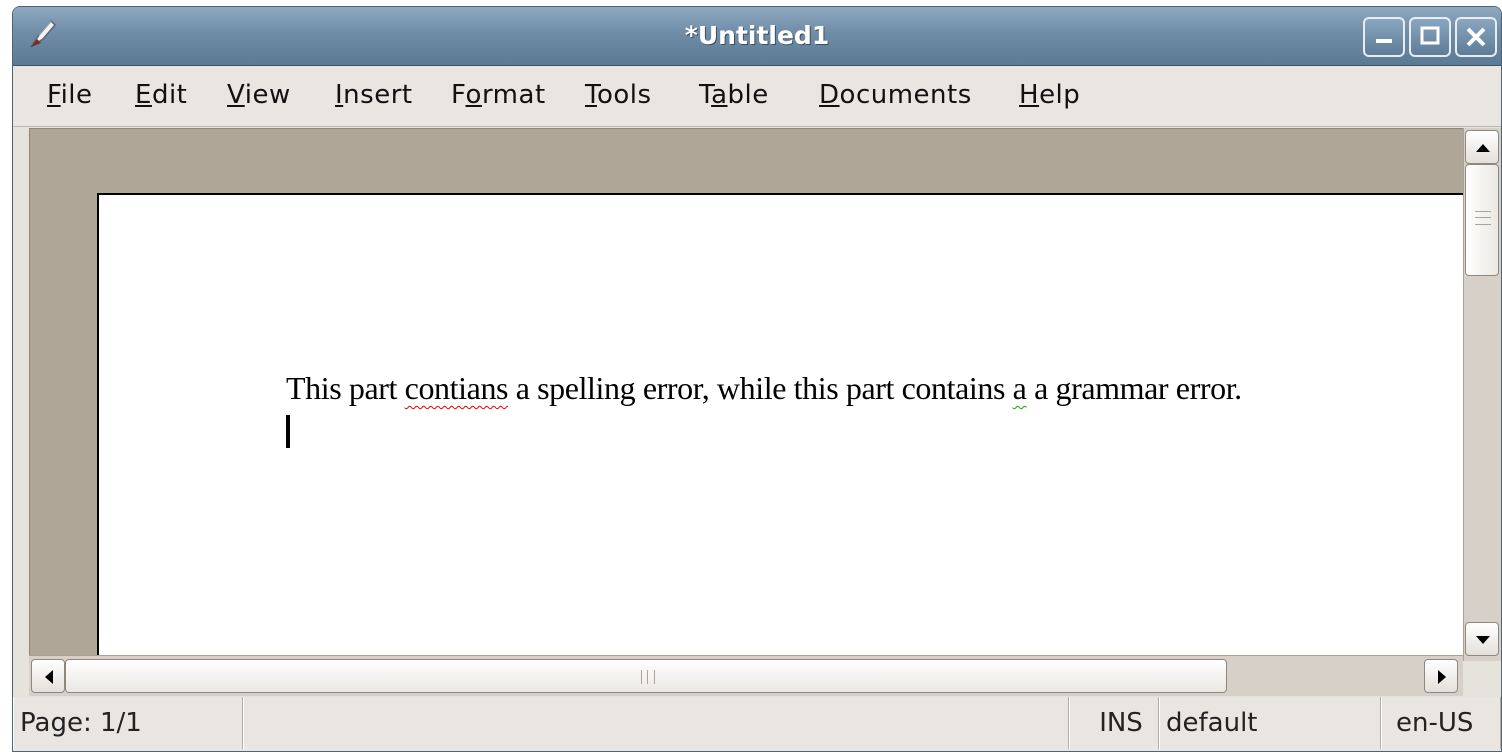 This screenshot has height=752, width=1502. I want to click on arrow-right-icon, so click(1442, 677).